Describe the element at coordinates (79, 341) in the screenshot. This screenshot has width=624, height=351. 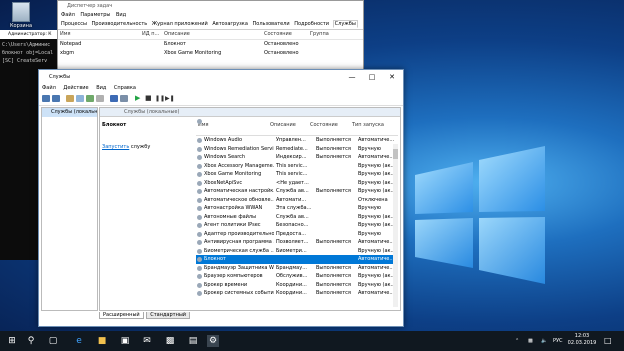
I see `edge-icon: e` at that location.